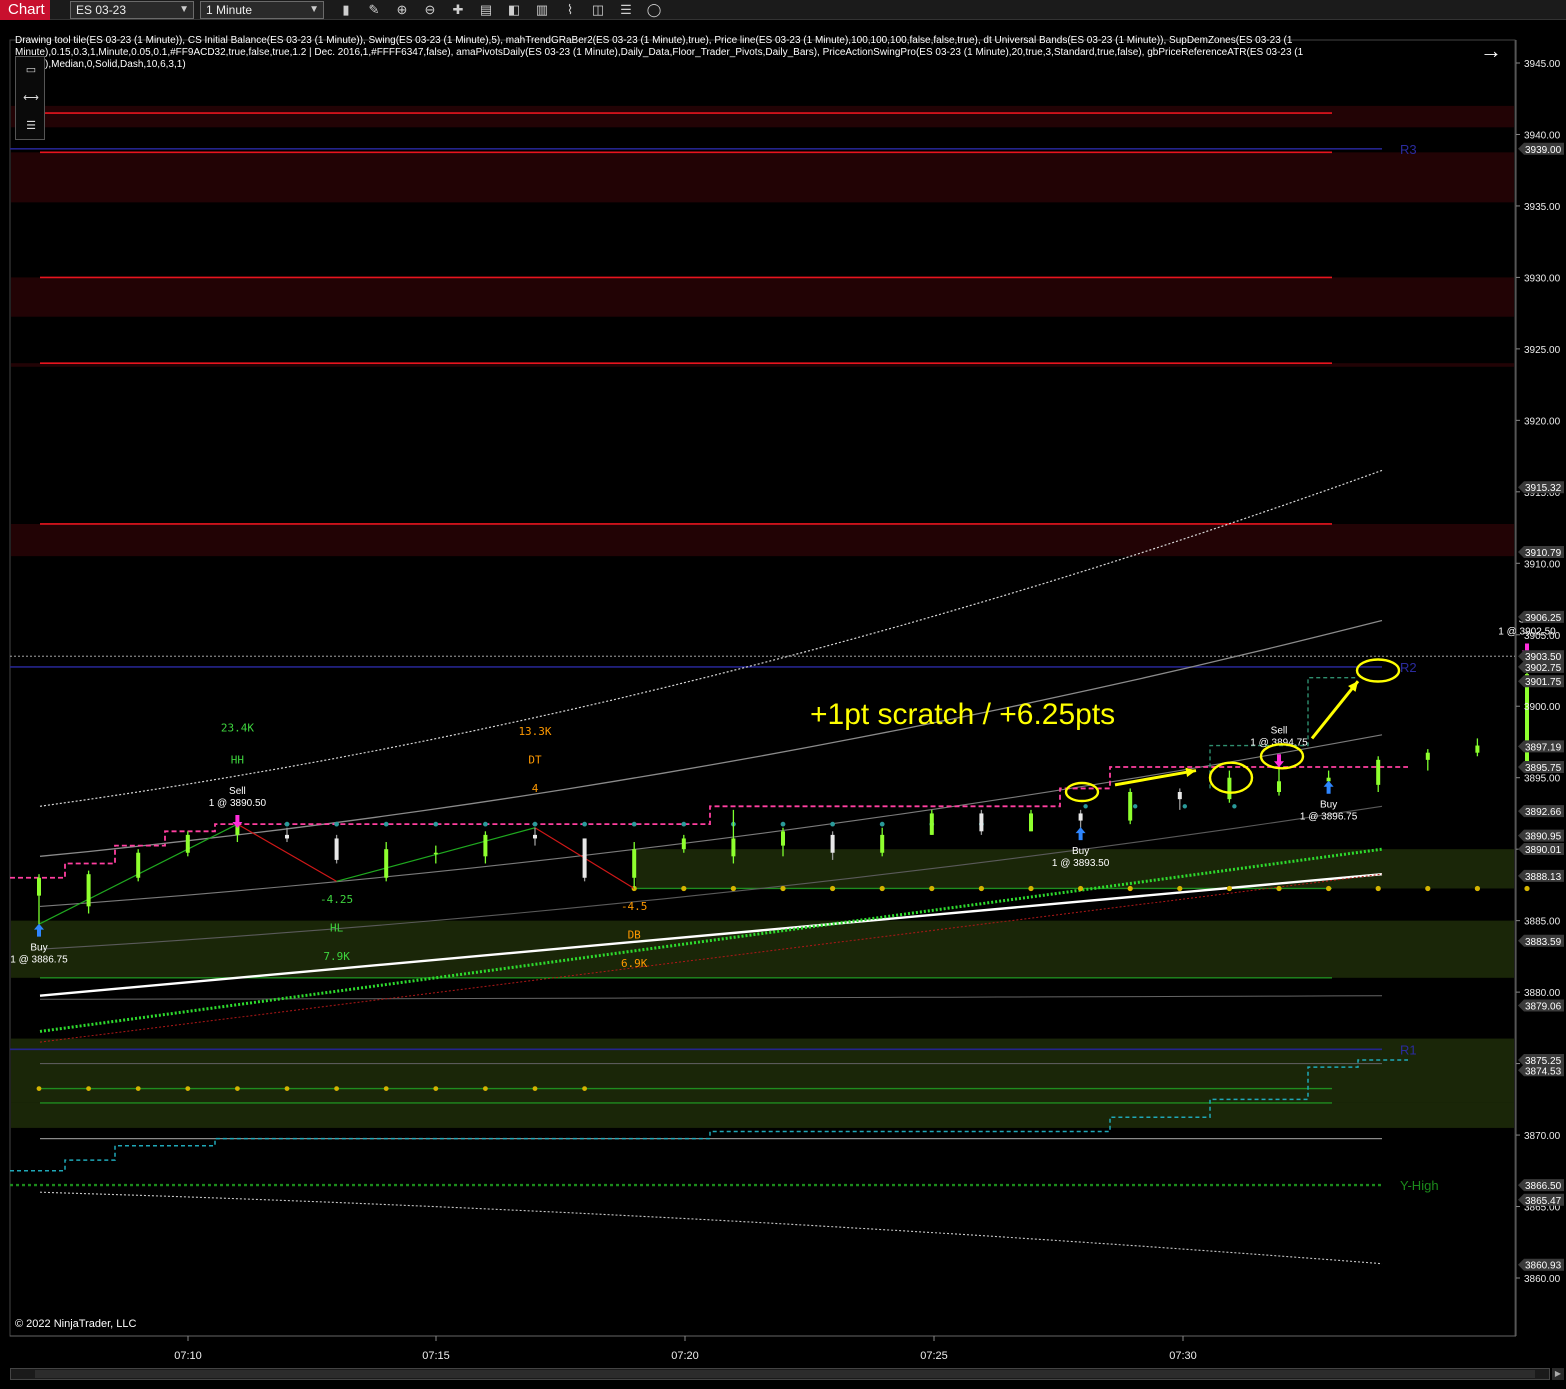 This screenshot has height=1389, width=1566. Describe the element at coordinates (962, 714) in the screenshot. I see `trade-annotation: +1pt scratch / +6.25pts` at that location.